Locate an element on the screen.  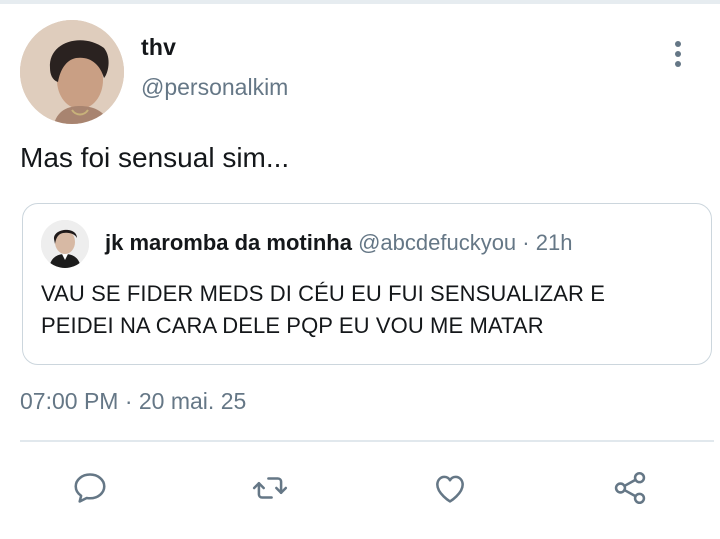
share-icon is located at coordinates (630, 488).